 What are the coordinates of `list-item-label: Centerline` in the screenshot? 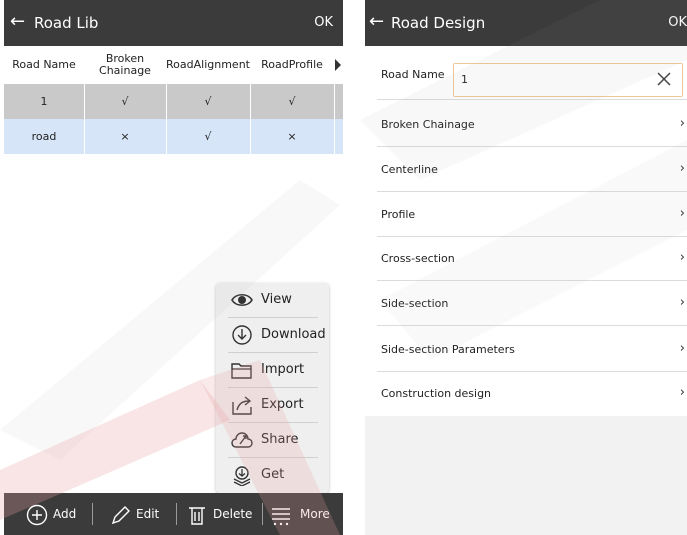 It's located at (409, 169).